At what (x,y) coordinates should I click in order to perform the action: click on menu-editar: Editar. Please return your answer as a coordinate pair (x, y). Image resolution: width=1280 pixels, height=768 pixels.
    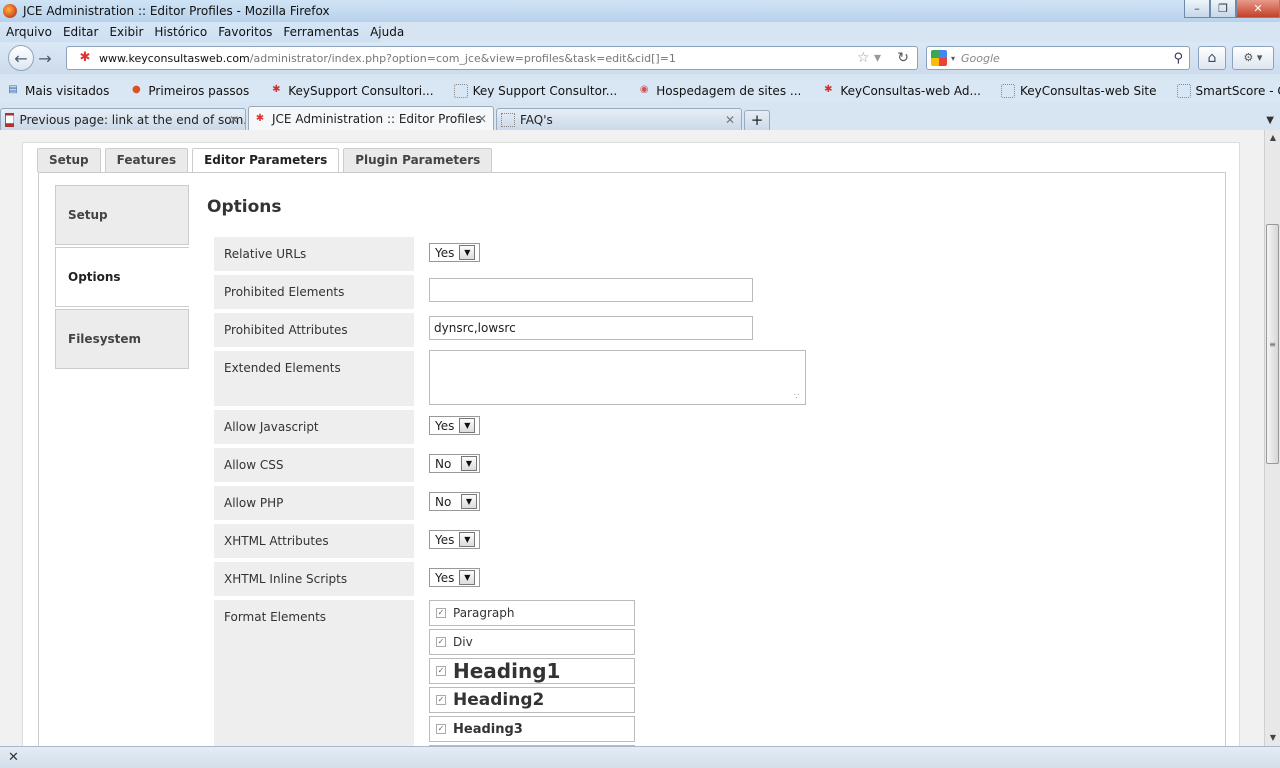
    Looking at the image, I should click on (81, 32).